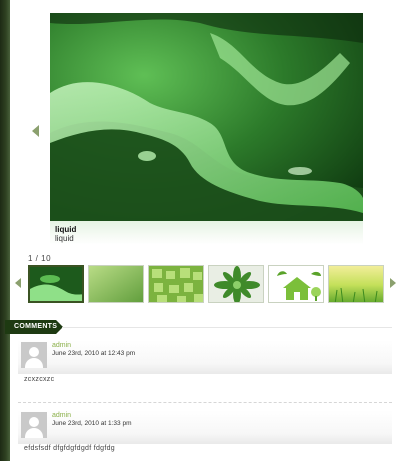 This screenshot has width=400, height=461. What do you see at coordinates (56, 284) in the screenshot?
I see `thumbnail-liquid` at bounding box center [56, 284].